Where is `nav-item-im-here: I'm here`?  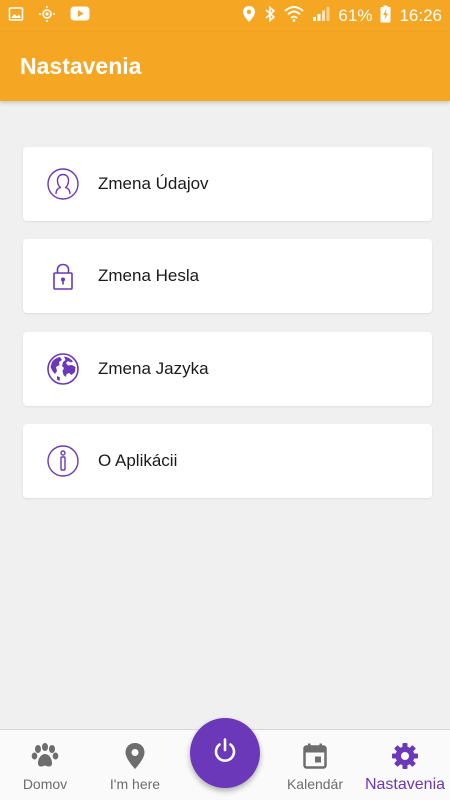
nav-item-im-here: I'm here is located at coordinates (135, 765).